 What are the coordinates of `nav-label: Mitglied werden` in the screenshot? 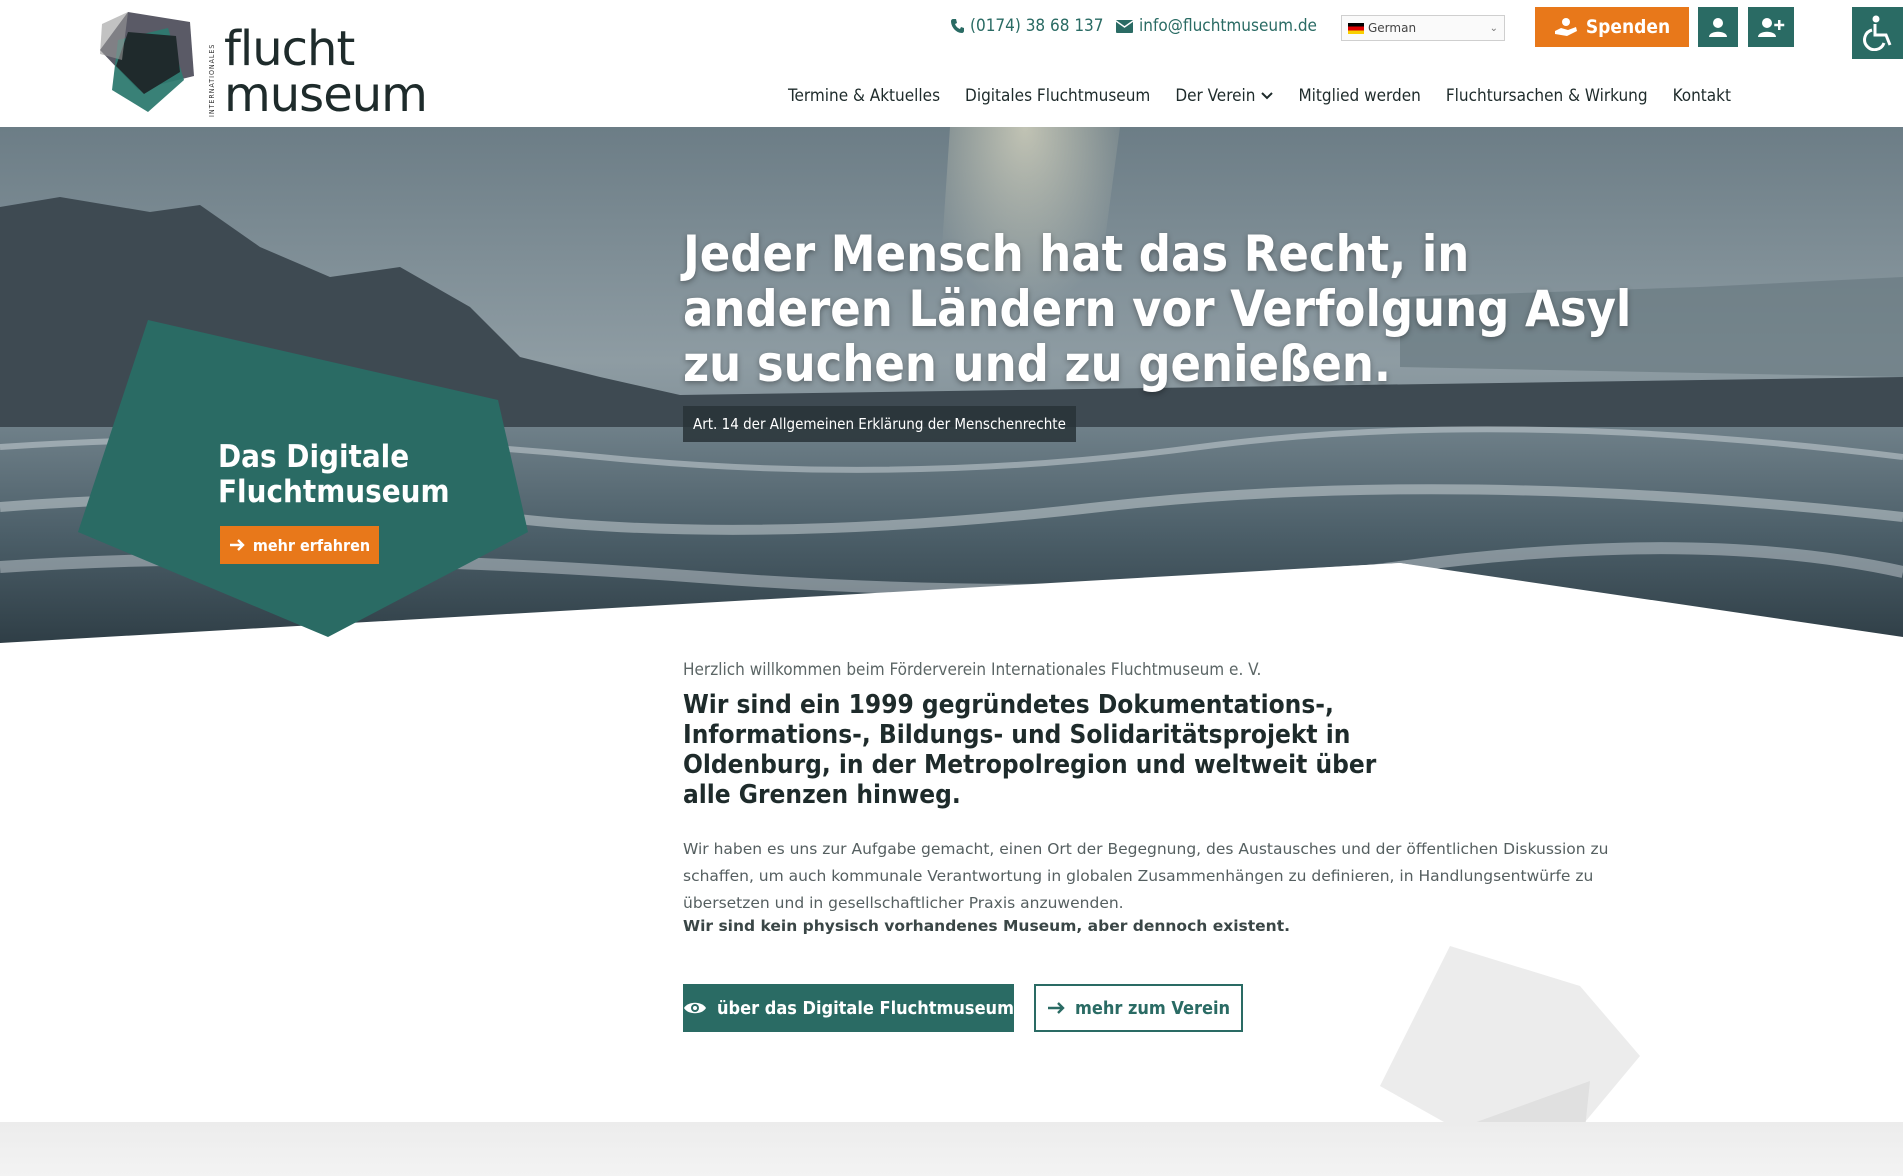 It's located at (1359, 96).